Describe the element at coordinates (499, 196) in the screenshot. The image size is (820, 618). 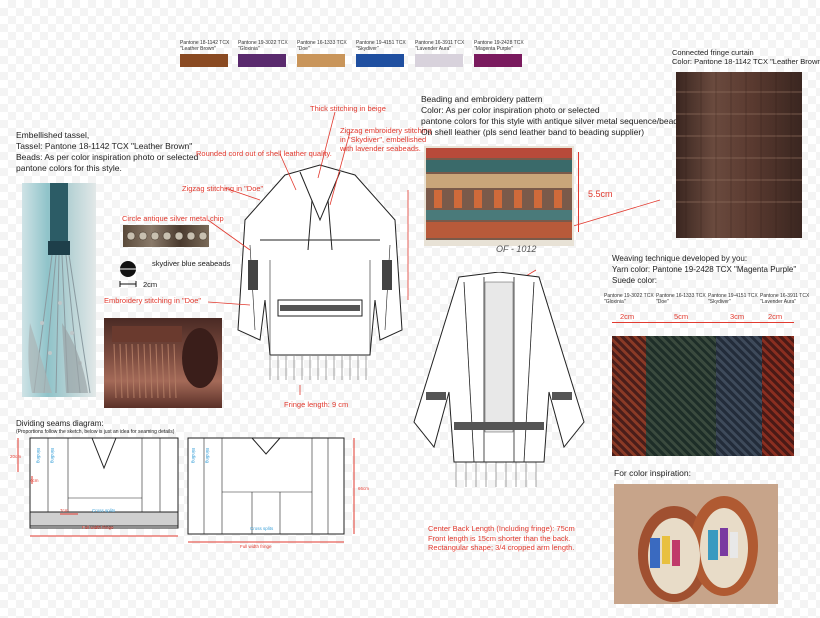
I see `beading-sample-photo` at that location.